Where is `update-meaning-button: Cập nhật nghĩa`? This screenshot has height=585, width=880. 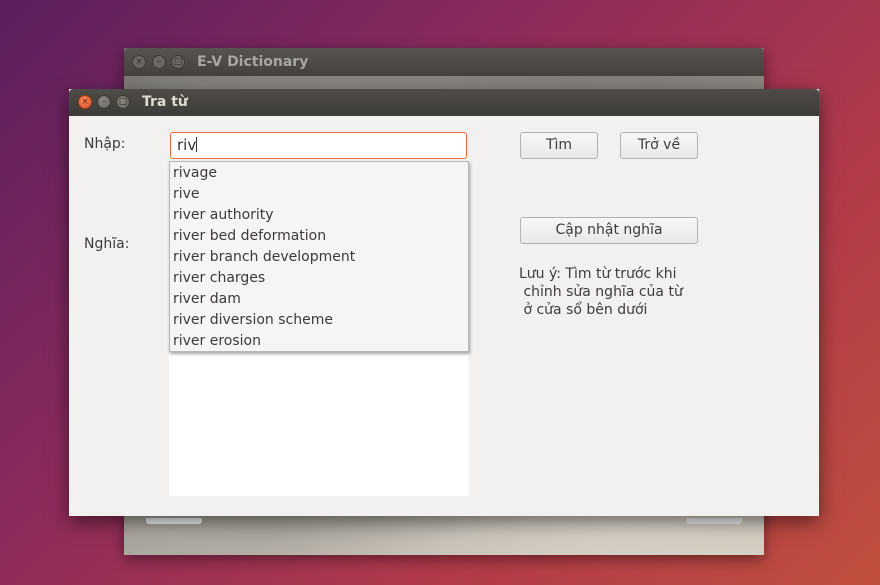 update-meaning-button: Cập nhật nghĩa is located at coordinates (609, 230).